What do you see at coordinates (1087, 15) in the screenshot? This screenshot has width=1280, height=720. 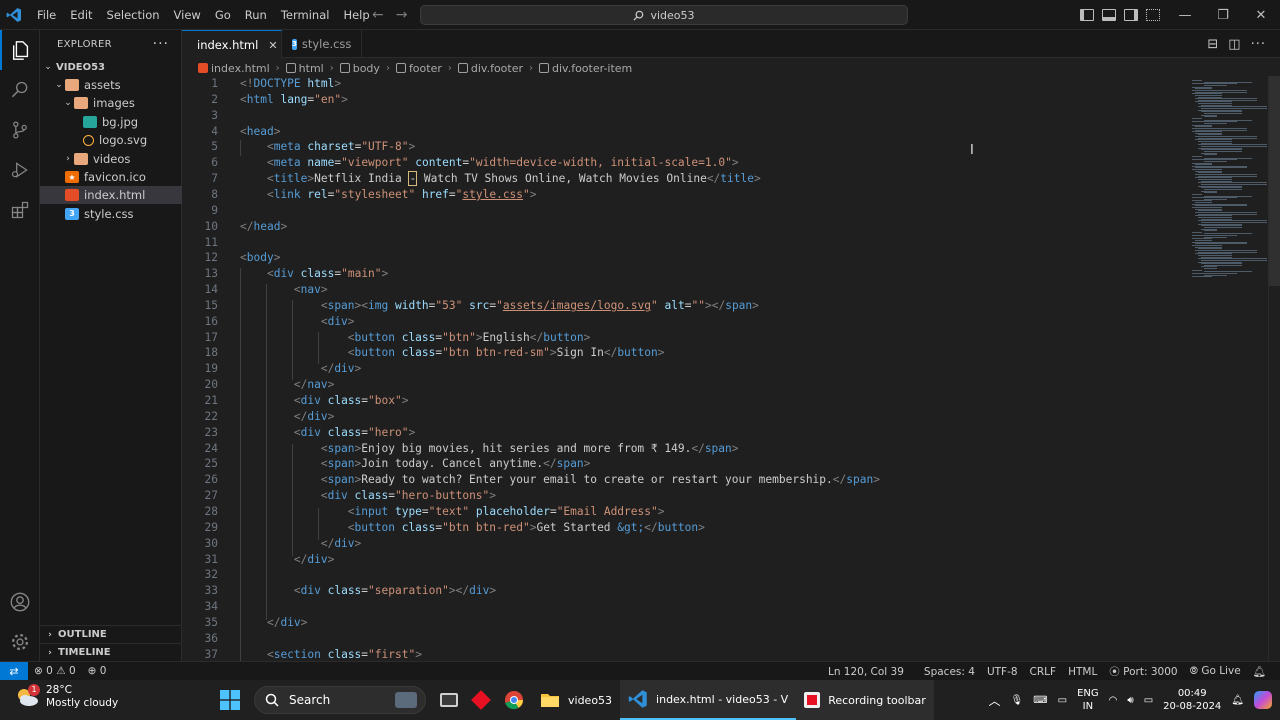 I see `toggle-primary-sidebar-icon` at bounding box center [1087, 15].